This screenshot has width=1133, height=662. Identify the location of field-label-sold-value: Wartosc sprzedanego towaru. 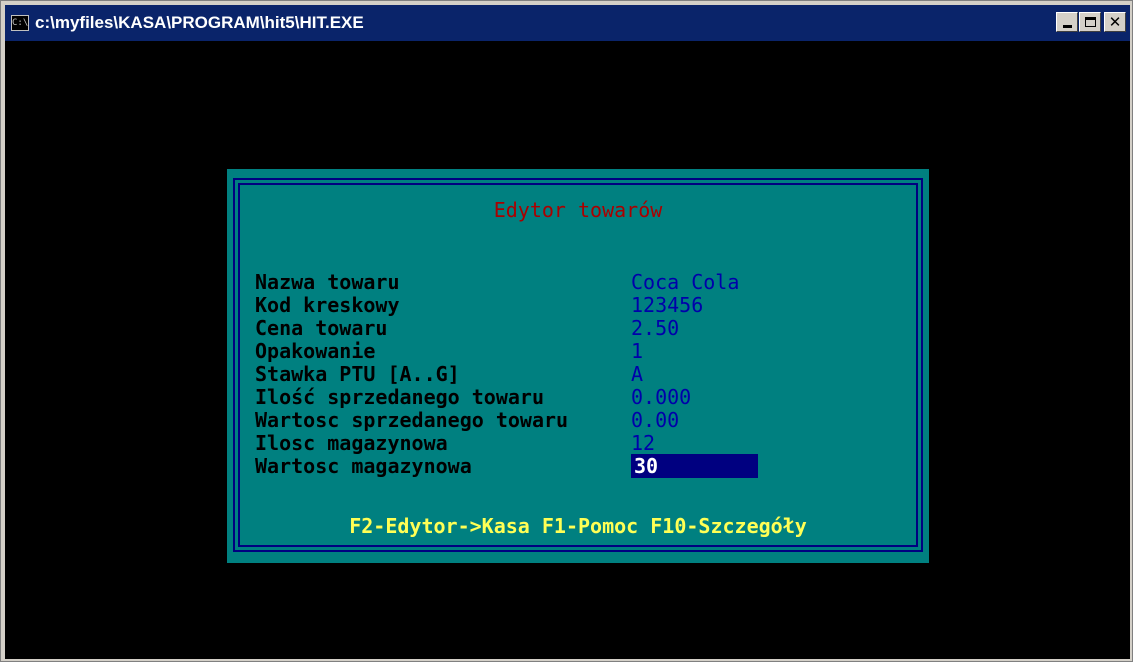
(412, 420).